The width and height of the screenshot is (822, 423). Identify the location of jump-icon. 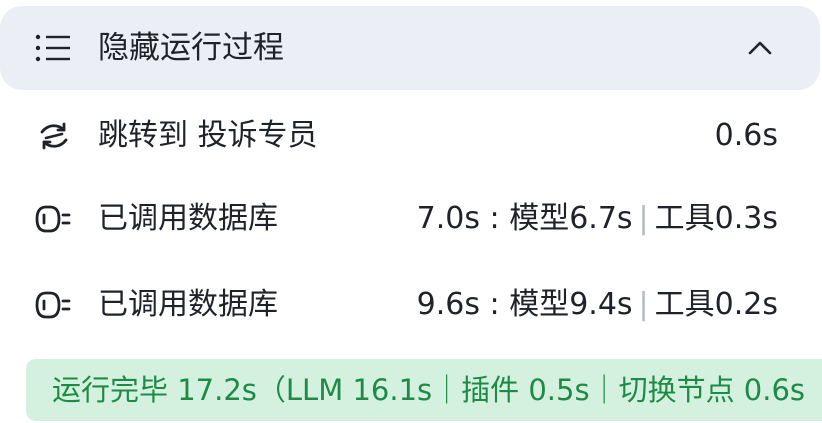
(54, 136).